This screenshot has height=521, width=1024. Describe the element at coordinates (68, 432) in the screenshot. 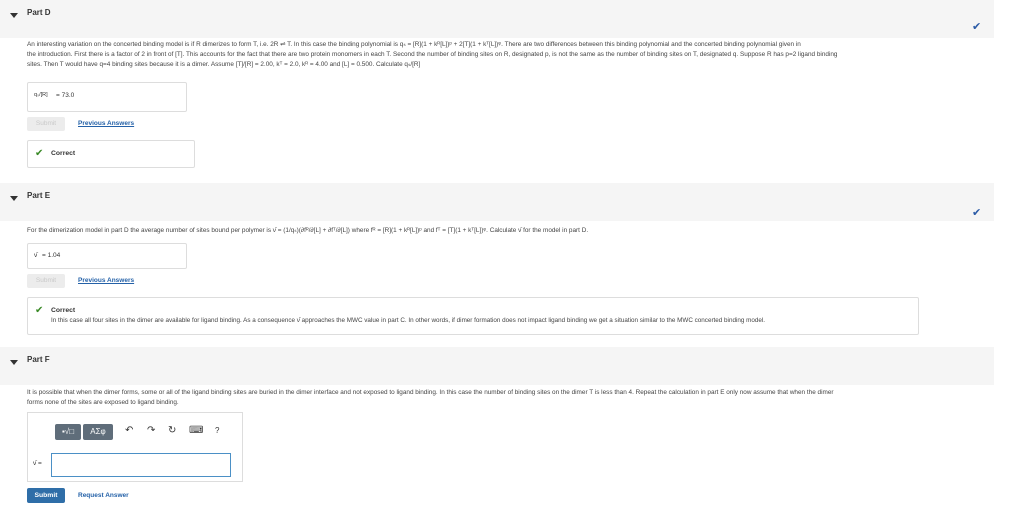

I see `templates-button: ▪√□` at that location.